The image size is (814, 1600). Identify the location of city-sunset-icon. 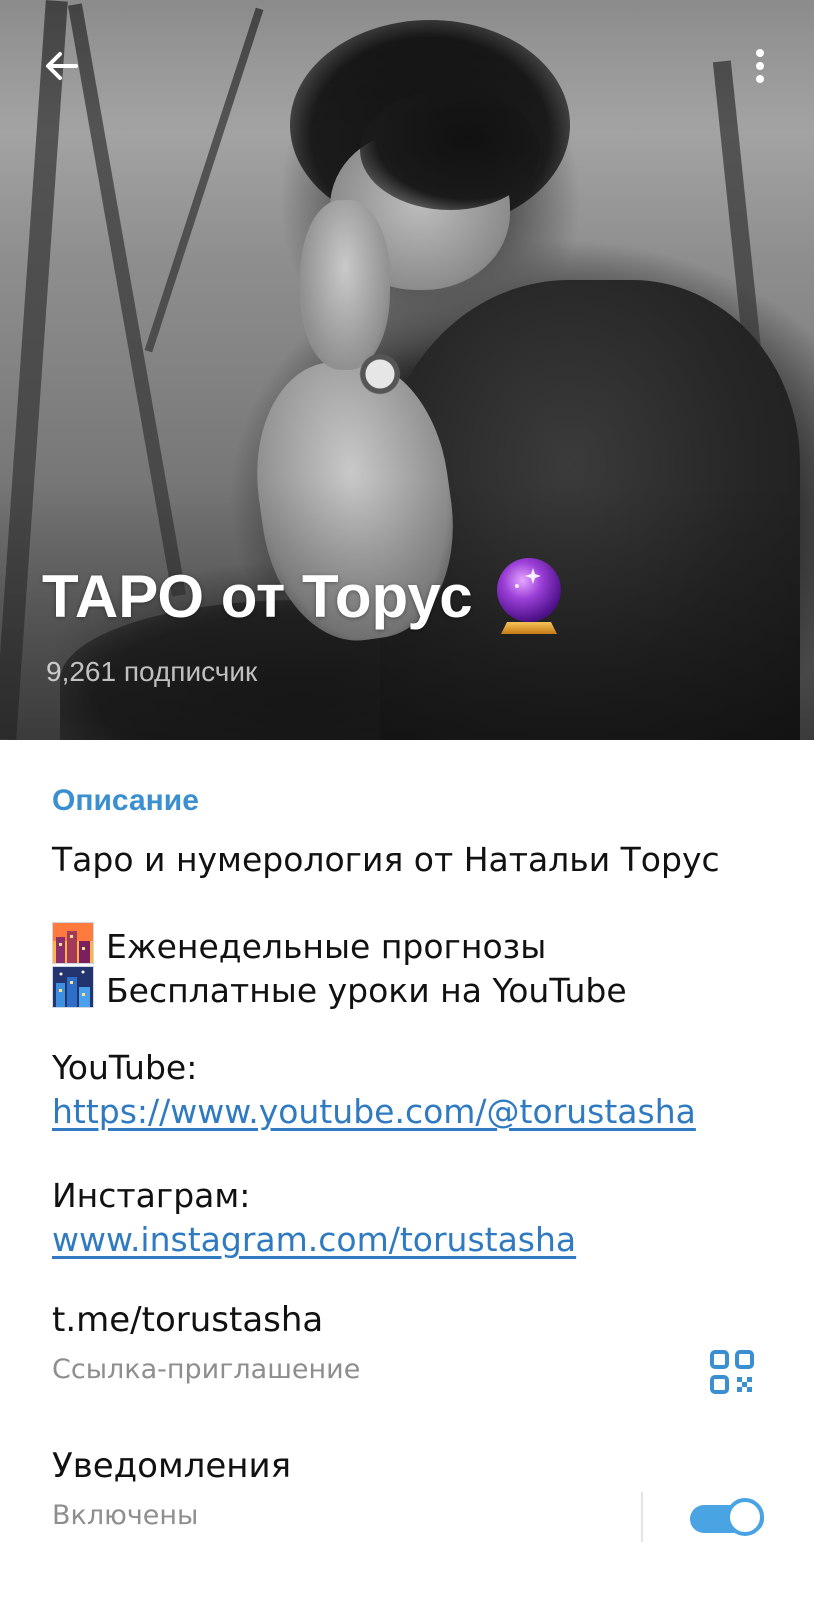
(73, 943).